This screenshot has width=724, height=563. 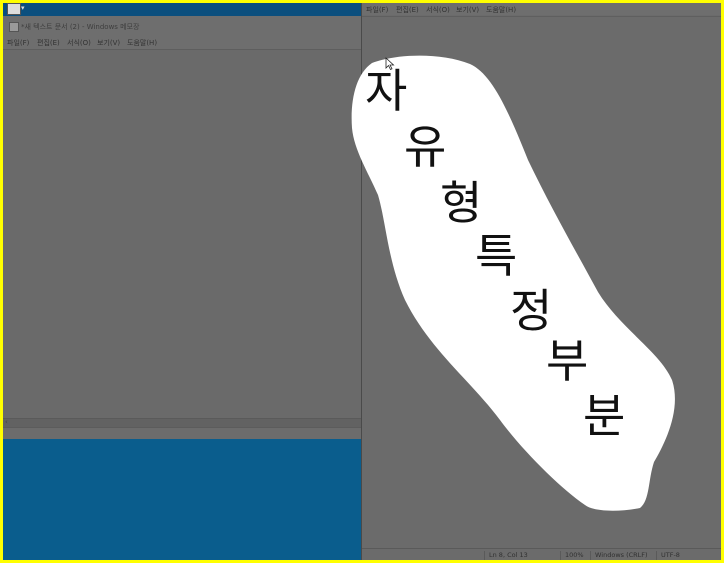 I want to click on drawn-char: 형, so click(x=461, y=203).